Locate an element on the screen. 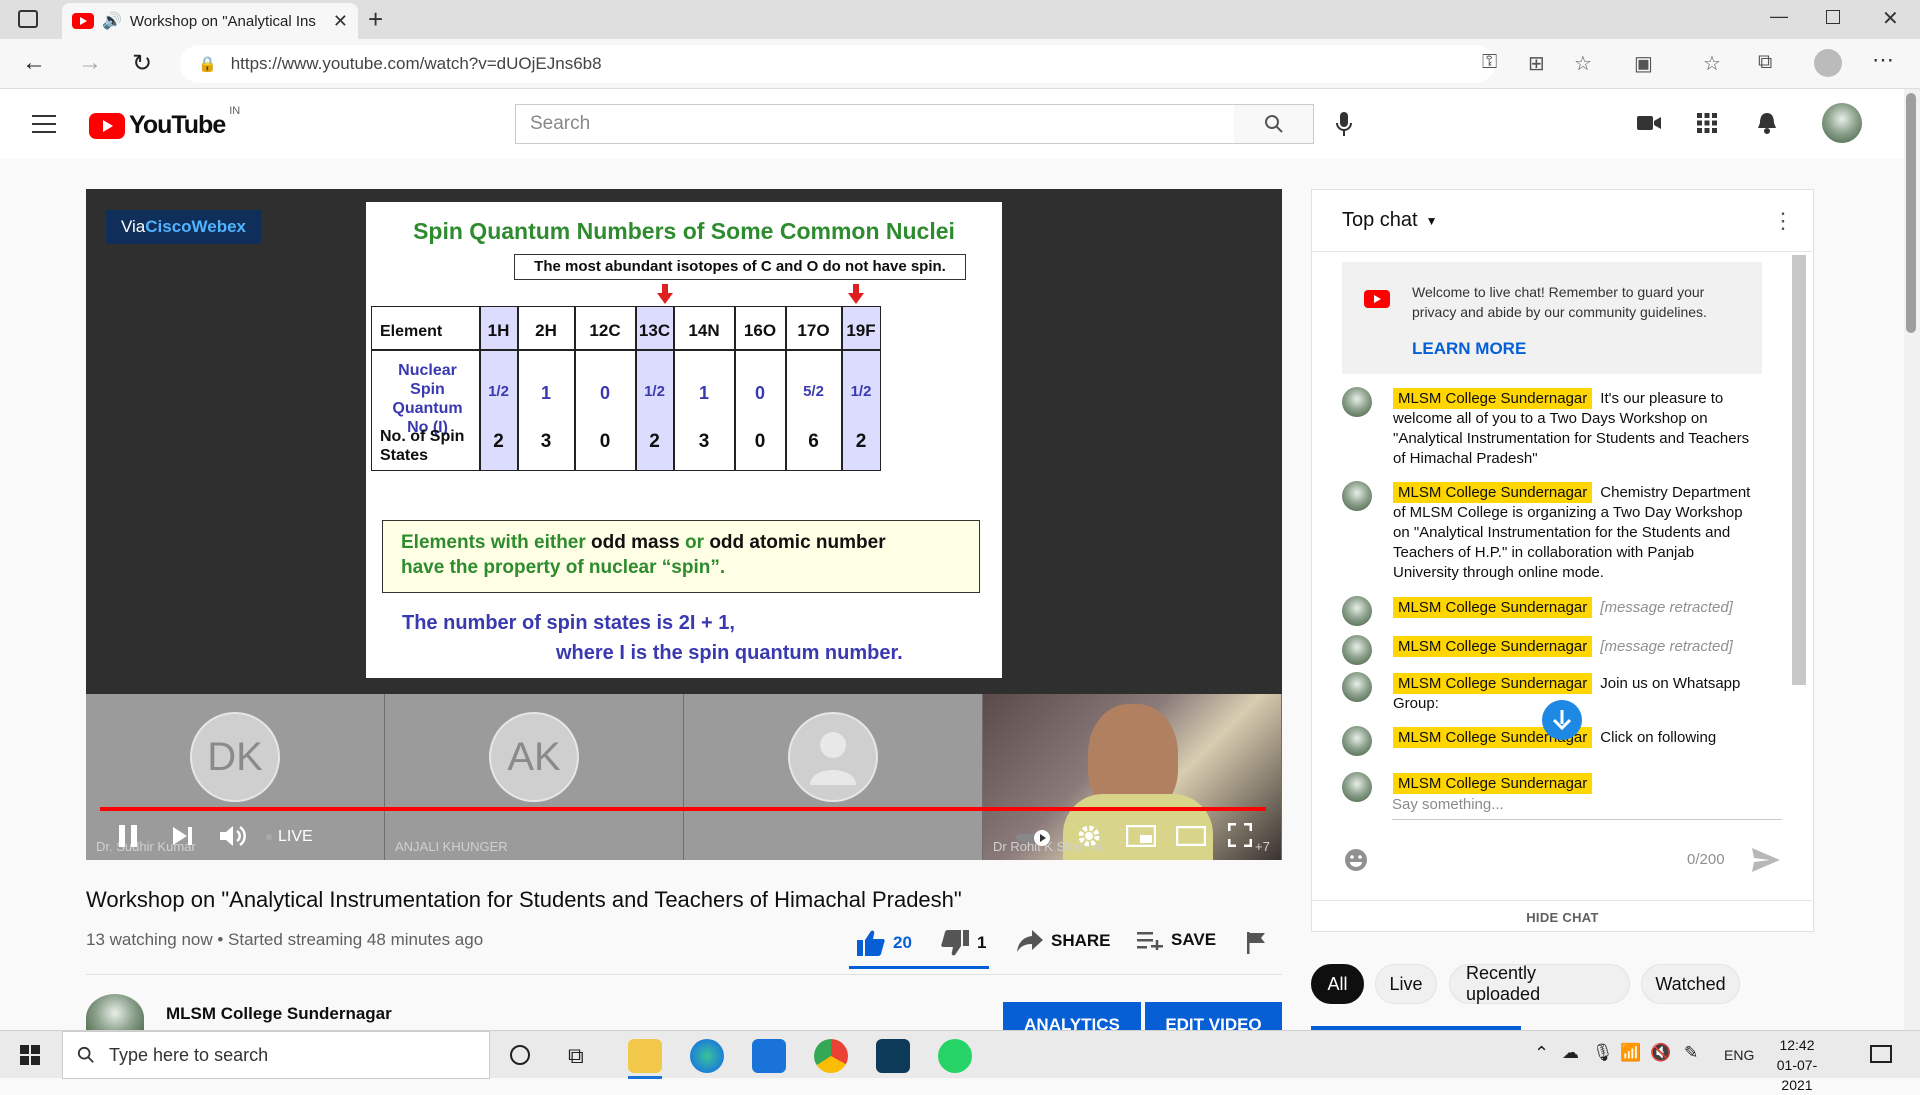  hide-chat-button: HIDE CHAT is located at coordinates (1562, 916).